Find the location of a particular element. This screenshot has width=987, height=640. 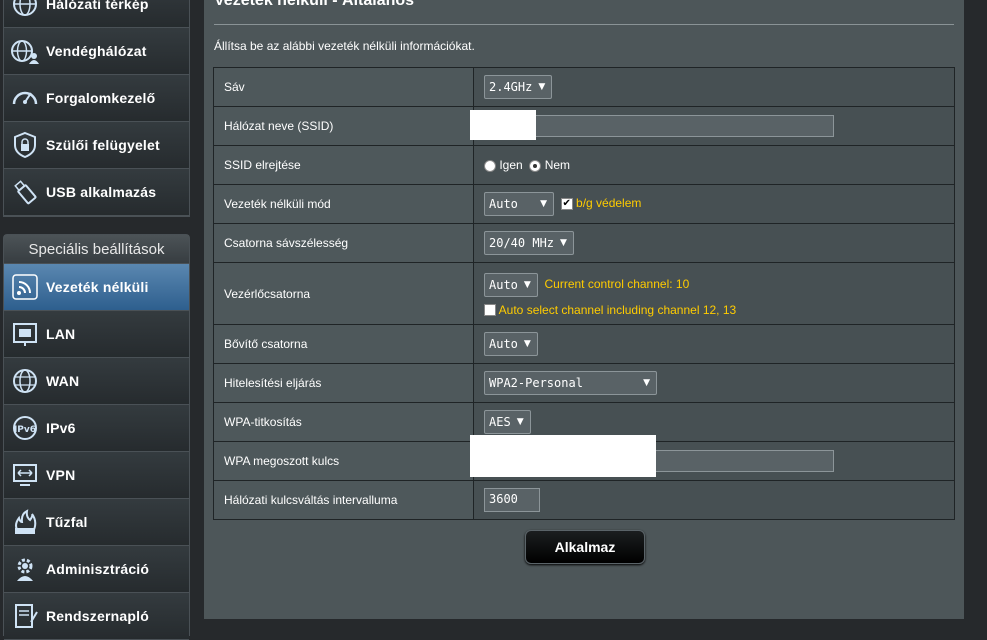

menu-item-label: Hálózati térkép is located at coordinates (97, 6).